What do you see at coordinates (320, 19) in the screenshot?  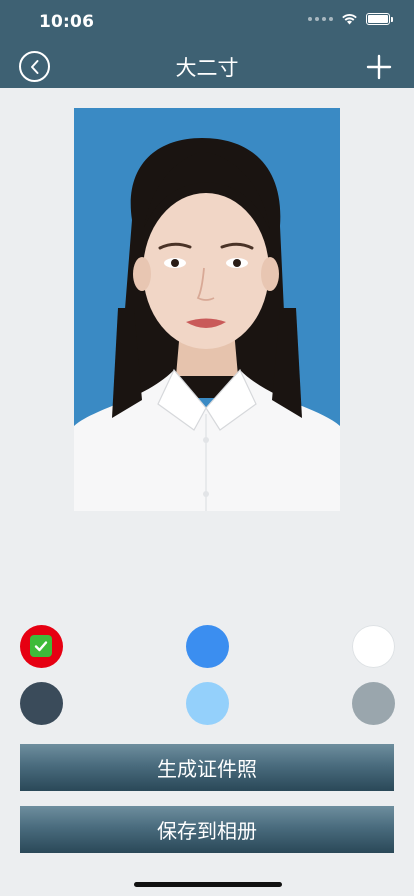 I see `cellular-signal-icon` at bounding box center [320, 19].